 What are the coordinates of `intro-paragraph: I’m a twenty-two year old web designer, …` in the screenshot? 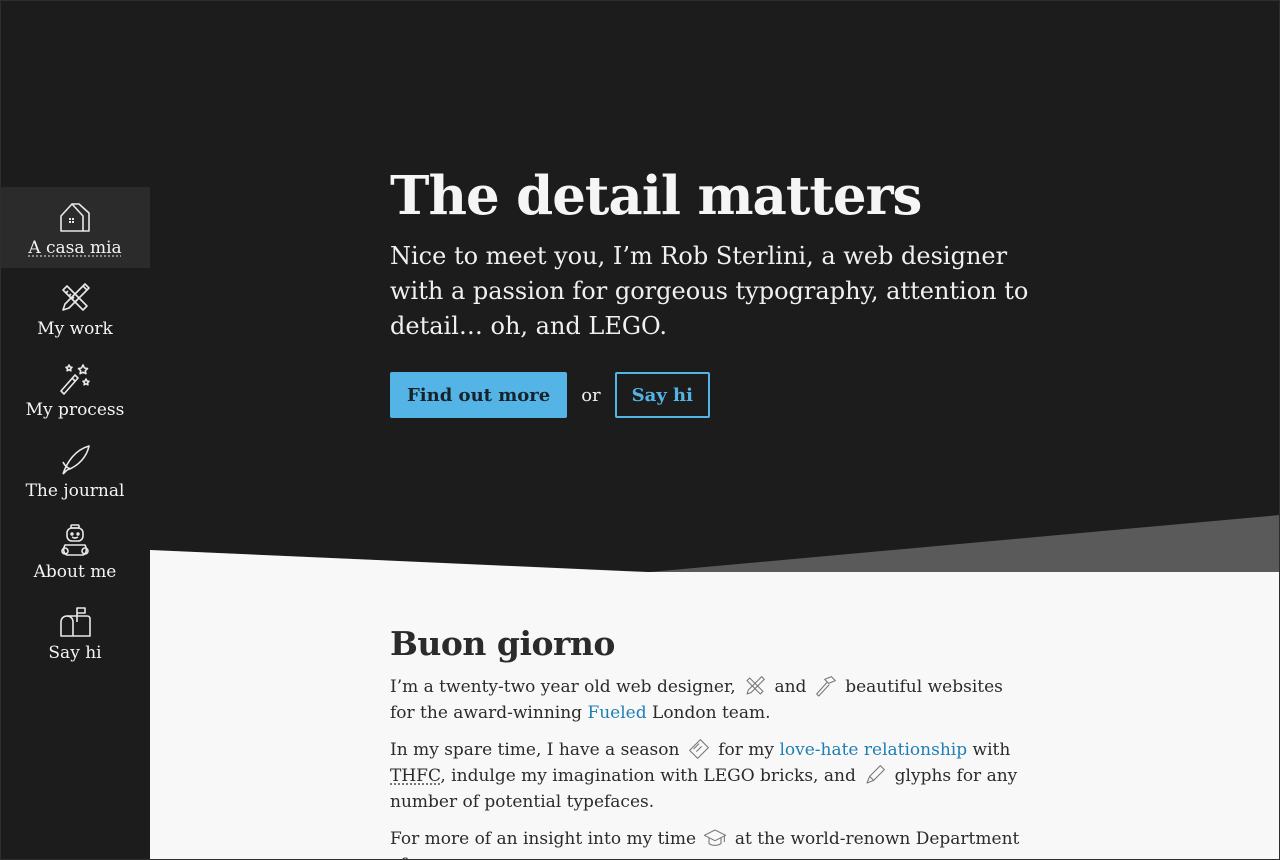 It's located at (710, 700).